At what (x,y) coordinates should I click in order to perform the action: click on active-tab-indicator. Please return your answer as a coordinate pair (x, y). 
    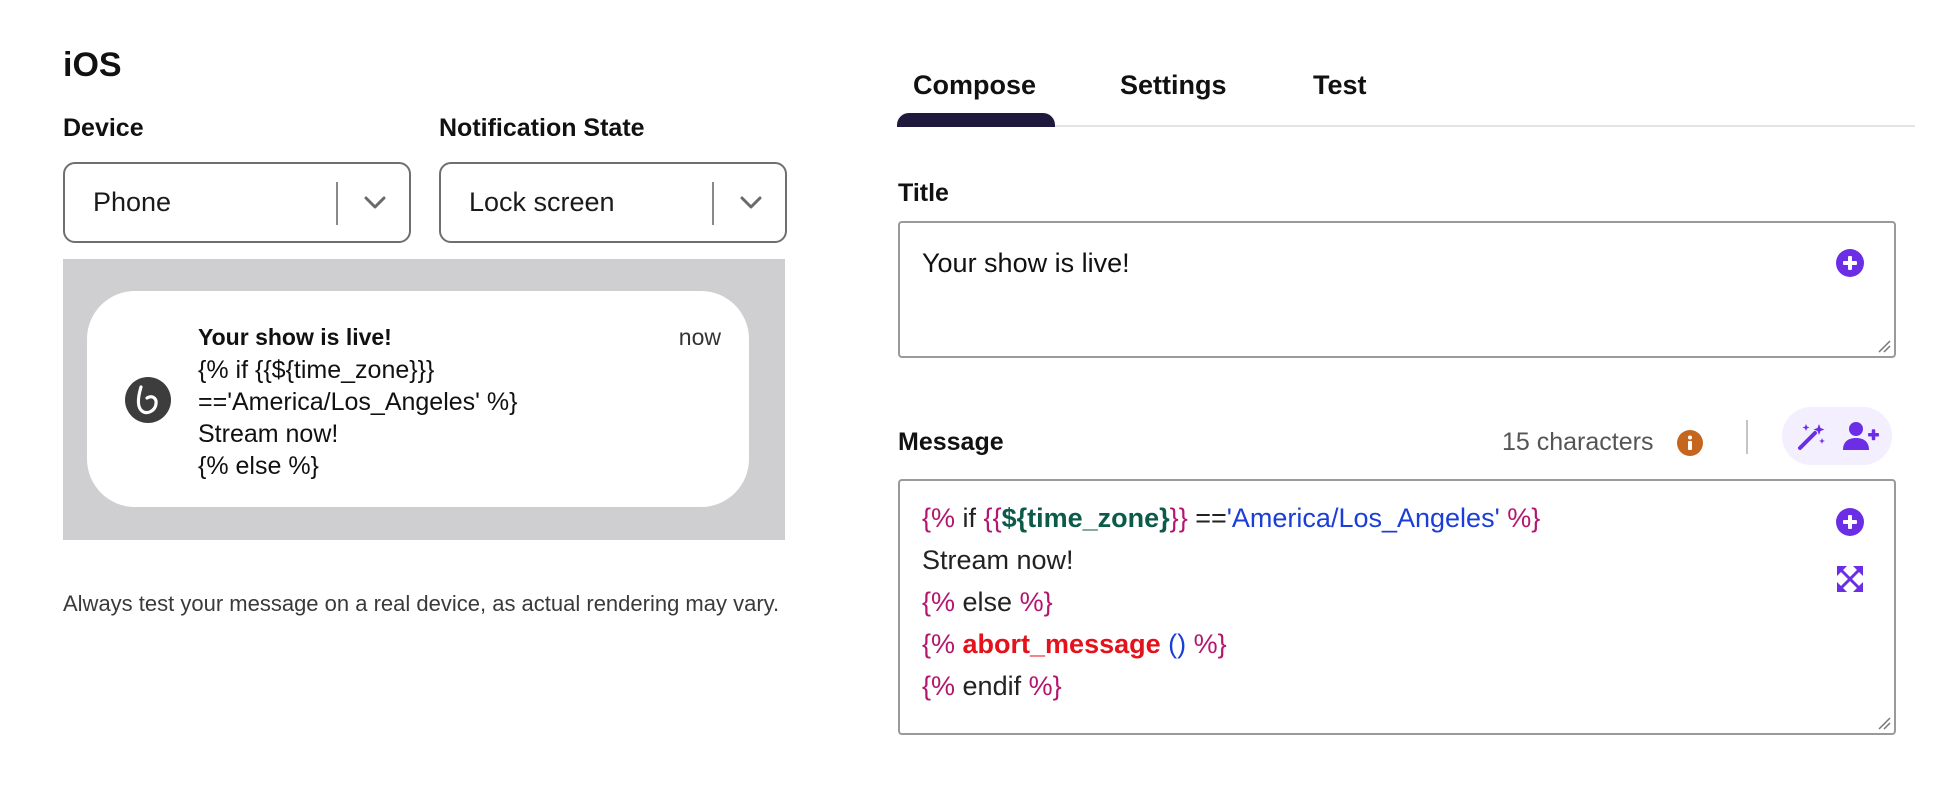
    Looking at the image, I should click on (976, 120).